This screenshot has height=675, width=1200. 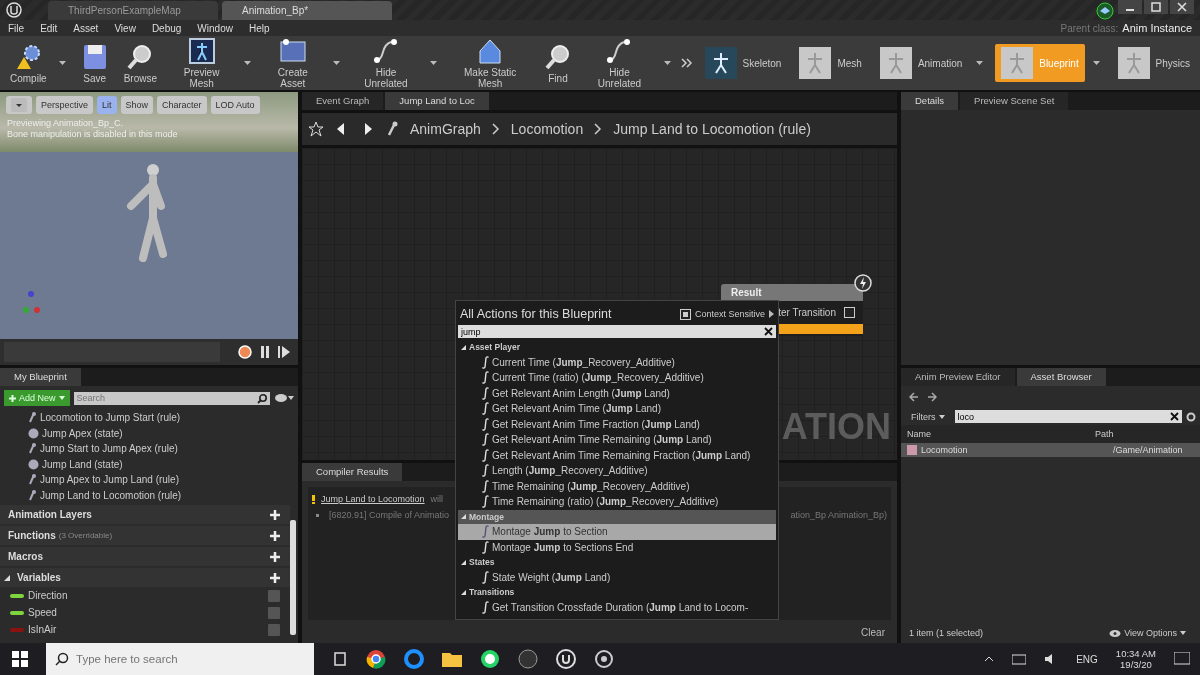 What do you see at coordinates (437, 499) in the screenshot?
I see `log-message: will` at bounding box center [437, 499].